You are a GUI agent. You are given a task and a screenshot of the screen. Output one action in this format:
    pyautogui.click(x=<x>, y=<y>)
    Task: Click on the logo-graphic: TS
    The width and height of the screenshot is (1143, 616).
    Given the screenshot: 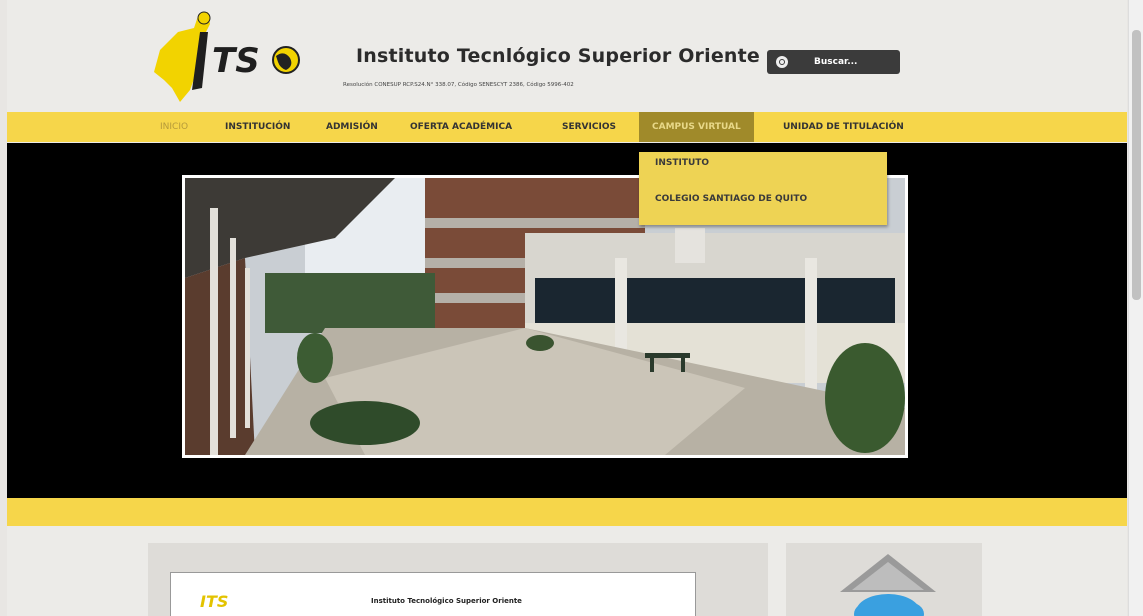 What is the action you would take?
    pyautogui.click(x=227, y=56)
    